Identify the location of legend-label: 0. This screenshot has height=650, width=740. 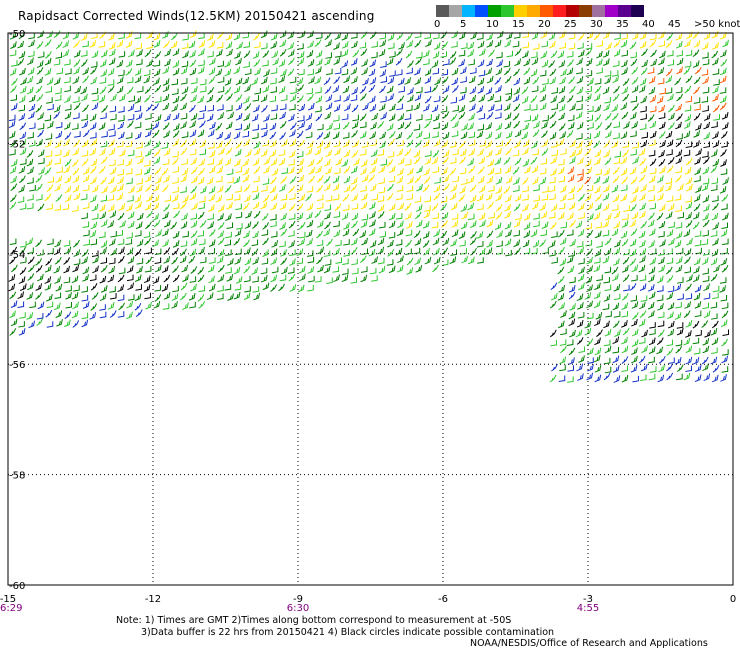
(437, 24).